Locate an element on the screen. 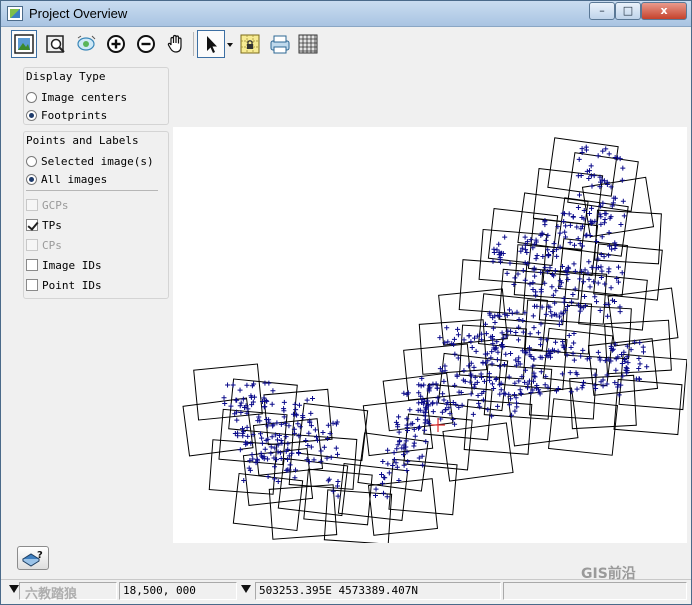 This screenshot has width=692, height=605. status-menu-arrow-icon is located at coordinates (14, 589).